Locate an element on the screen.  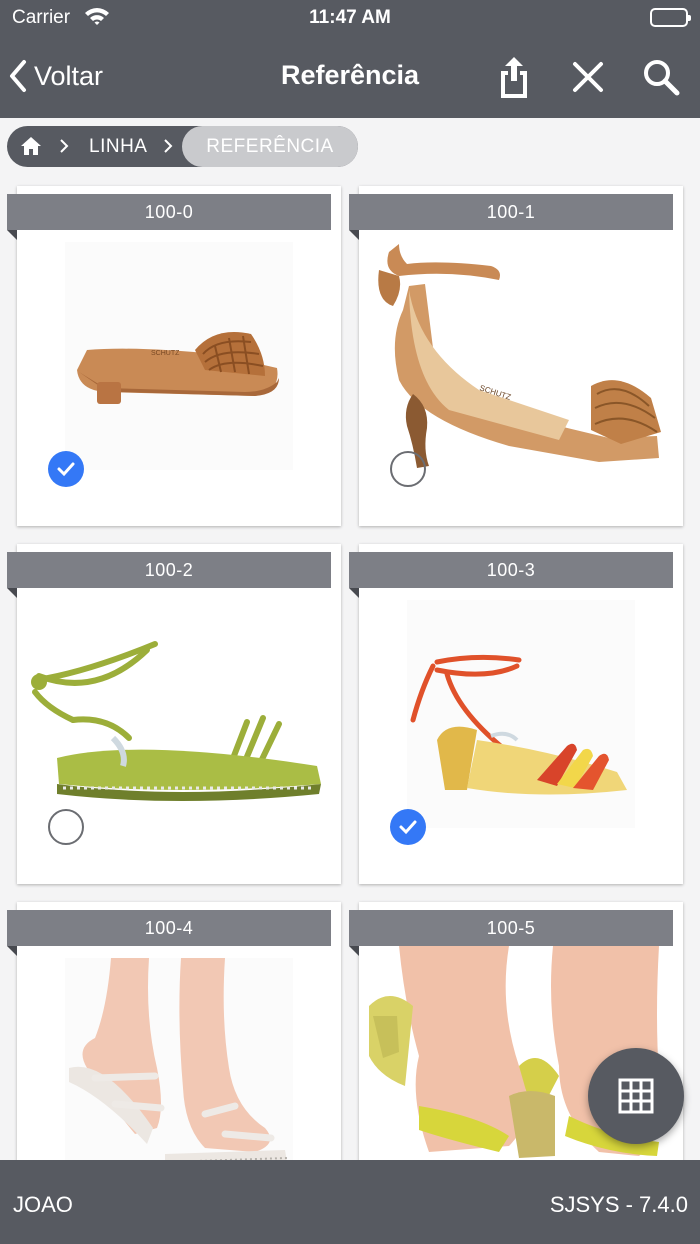
navigation-bar: Voltar Referência is located at coordinates (350, 77).